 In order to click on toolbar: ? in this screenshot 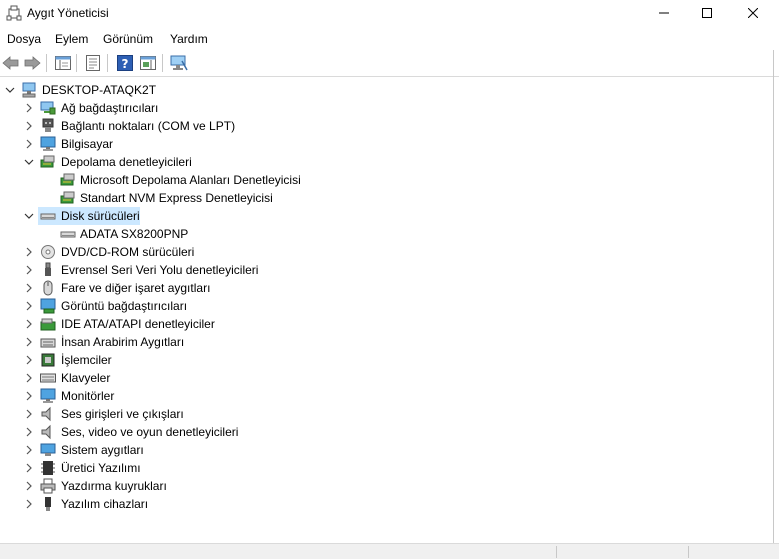, I will do `click(389, 63)`.